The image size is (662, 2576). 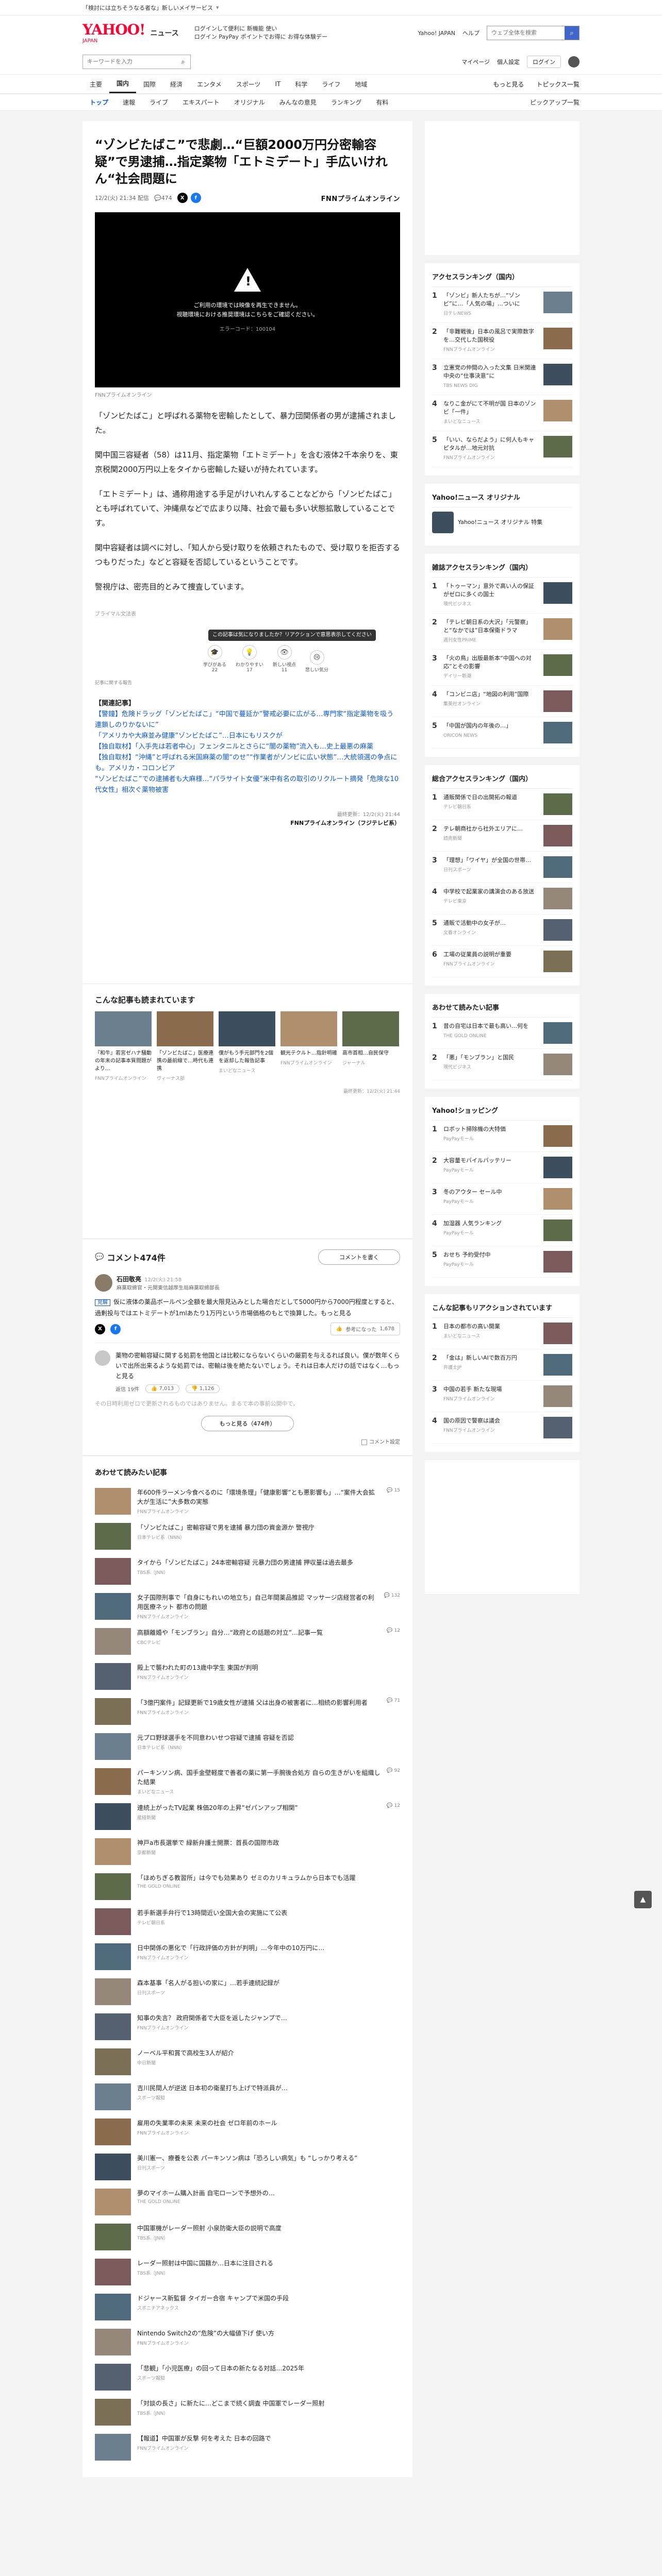 What do you see at coordinates (301, 84) in the screenshot?
I see `tab-category: 科学` at bounding box center [301, 84].